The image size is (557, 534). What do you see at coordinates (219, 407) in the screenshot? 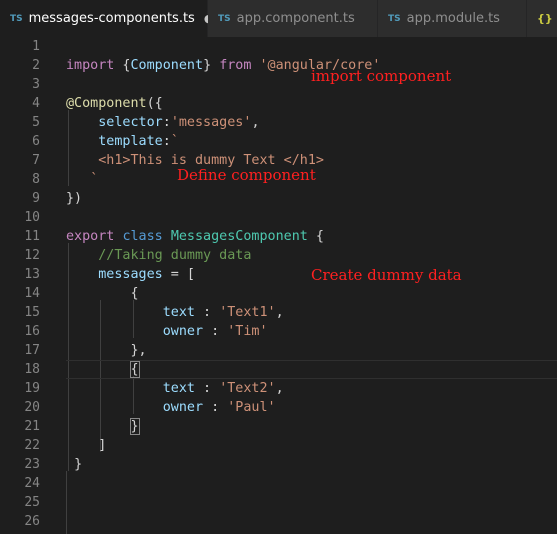
I see `code-line-owner-prop: owner : 'Paul'` at bounding box center [219, 407].